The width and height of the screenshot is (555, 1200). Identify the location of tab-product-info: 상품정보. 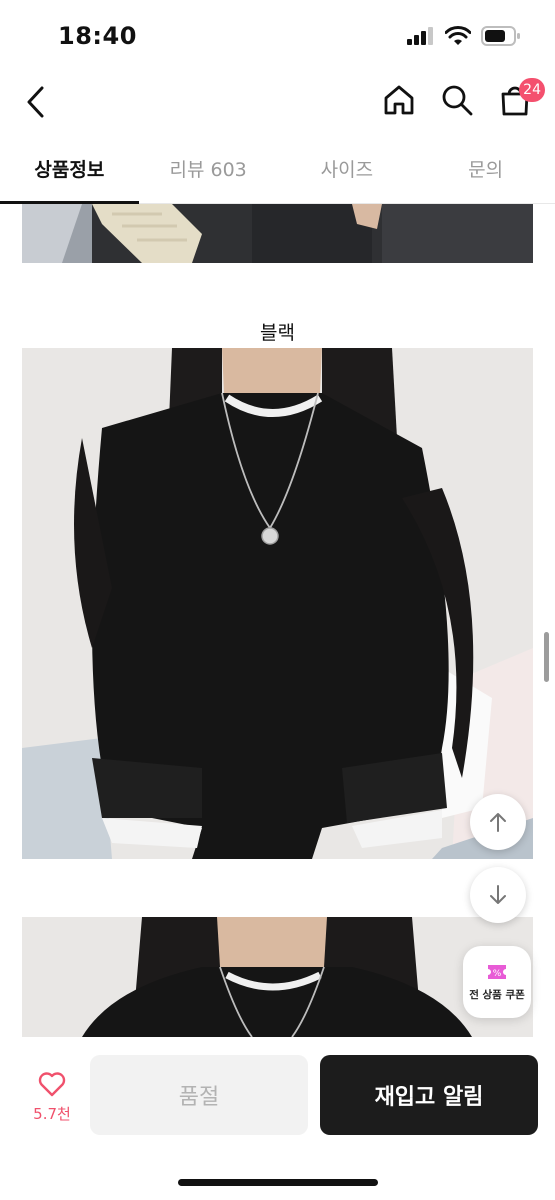
(69, 172).